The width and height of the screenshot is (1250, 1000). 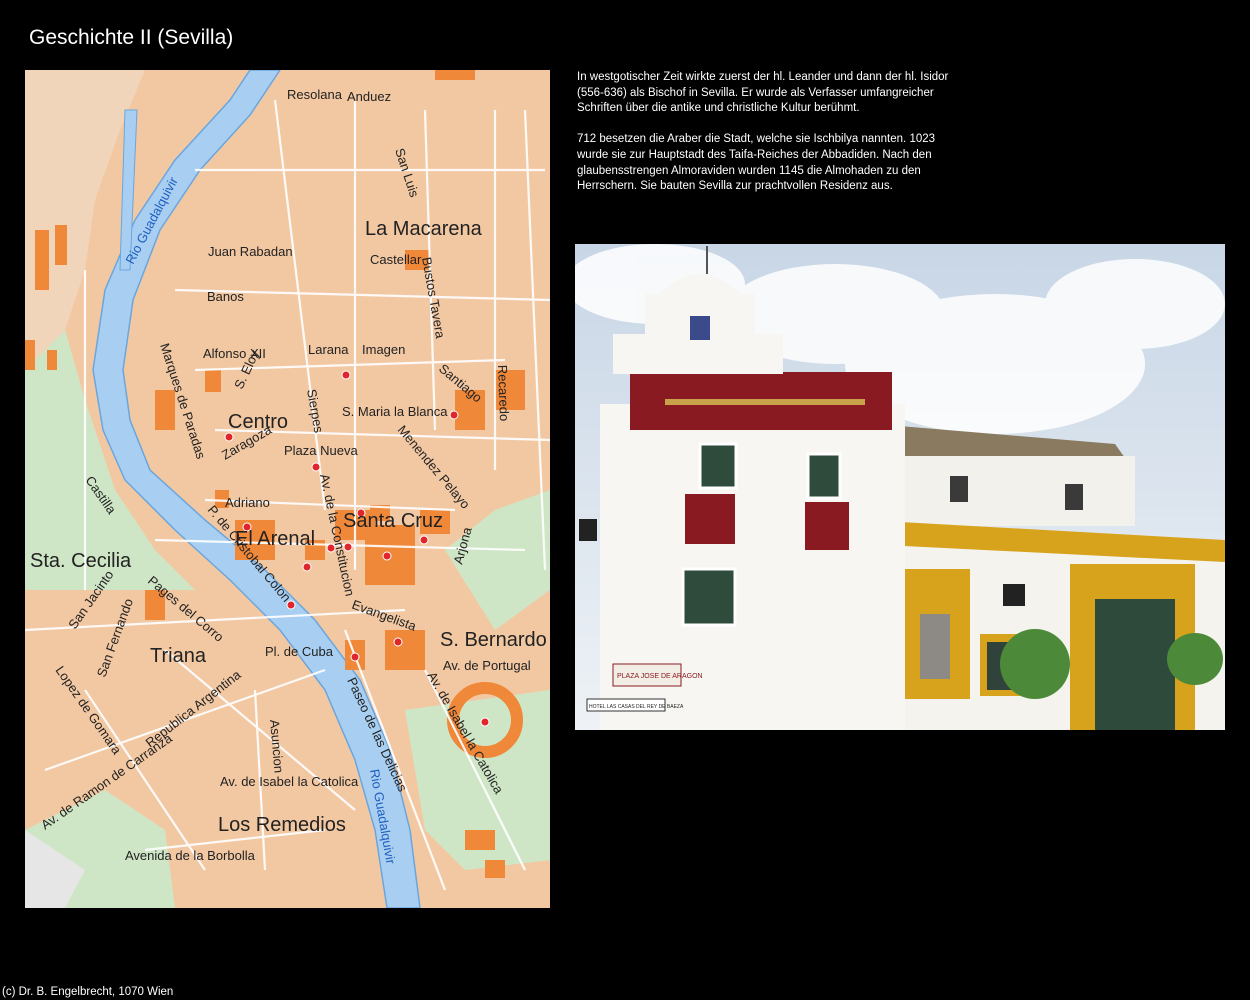 What do you see at coordinates (299, 651) in the screenshot?
I see `map-street-pl-cuba: Pl. de Cuba` at bounding box center [299, 651].